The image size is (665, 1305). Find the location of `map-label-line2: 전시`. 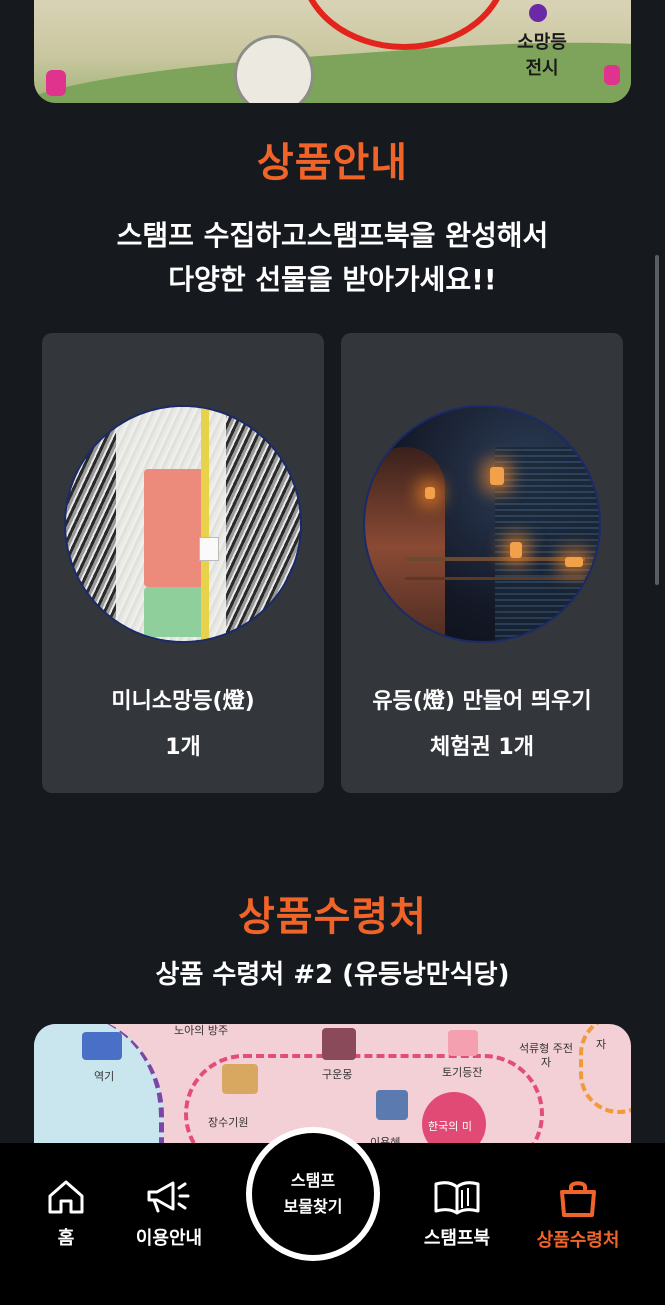

map-label-line2: 전시 is located at coordinates (542, 68).